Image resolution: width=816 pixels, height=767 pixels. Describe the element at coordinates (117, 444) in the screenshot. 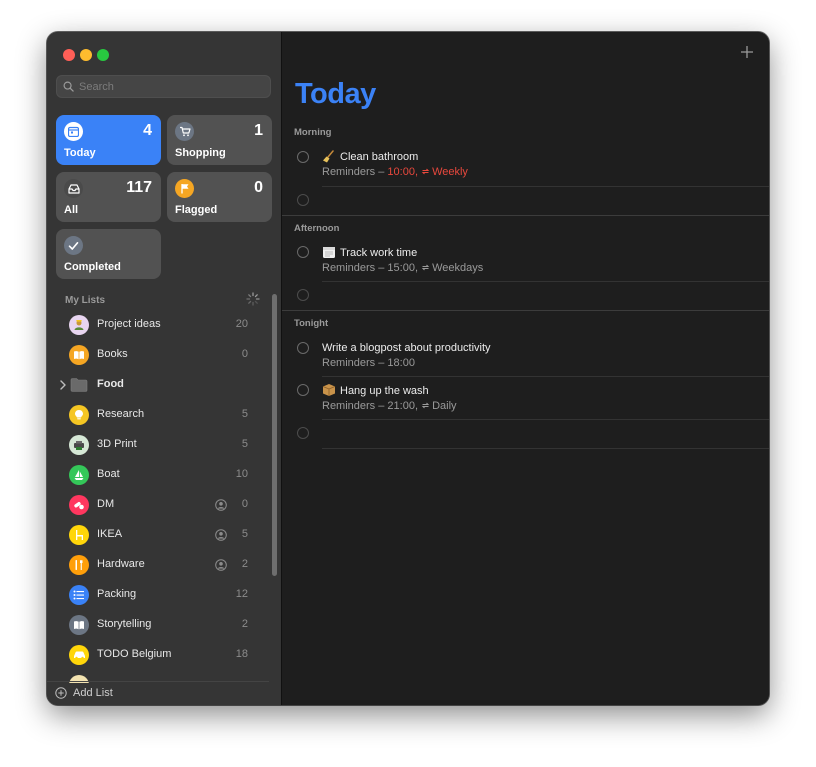

I see `list-name: 3D Print` at that location.